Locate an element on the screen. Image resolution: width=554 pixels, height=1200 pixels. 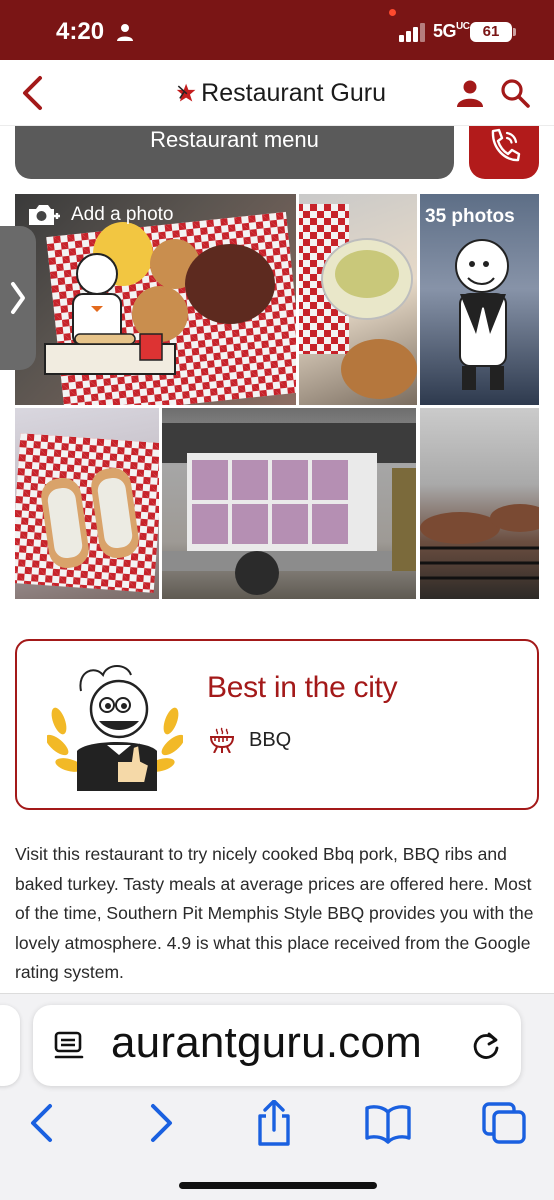
add-photo-label: Add a photo is located at coordinates (122, 214).